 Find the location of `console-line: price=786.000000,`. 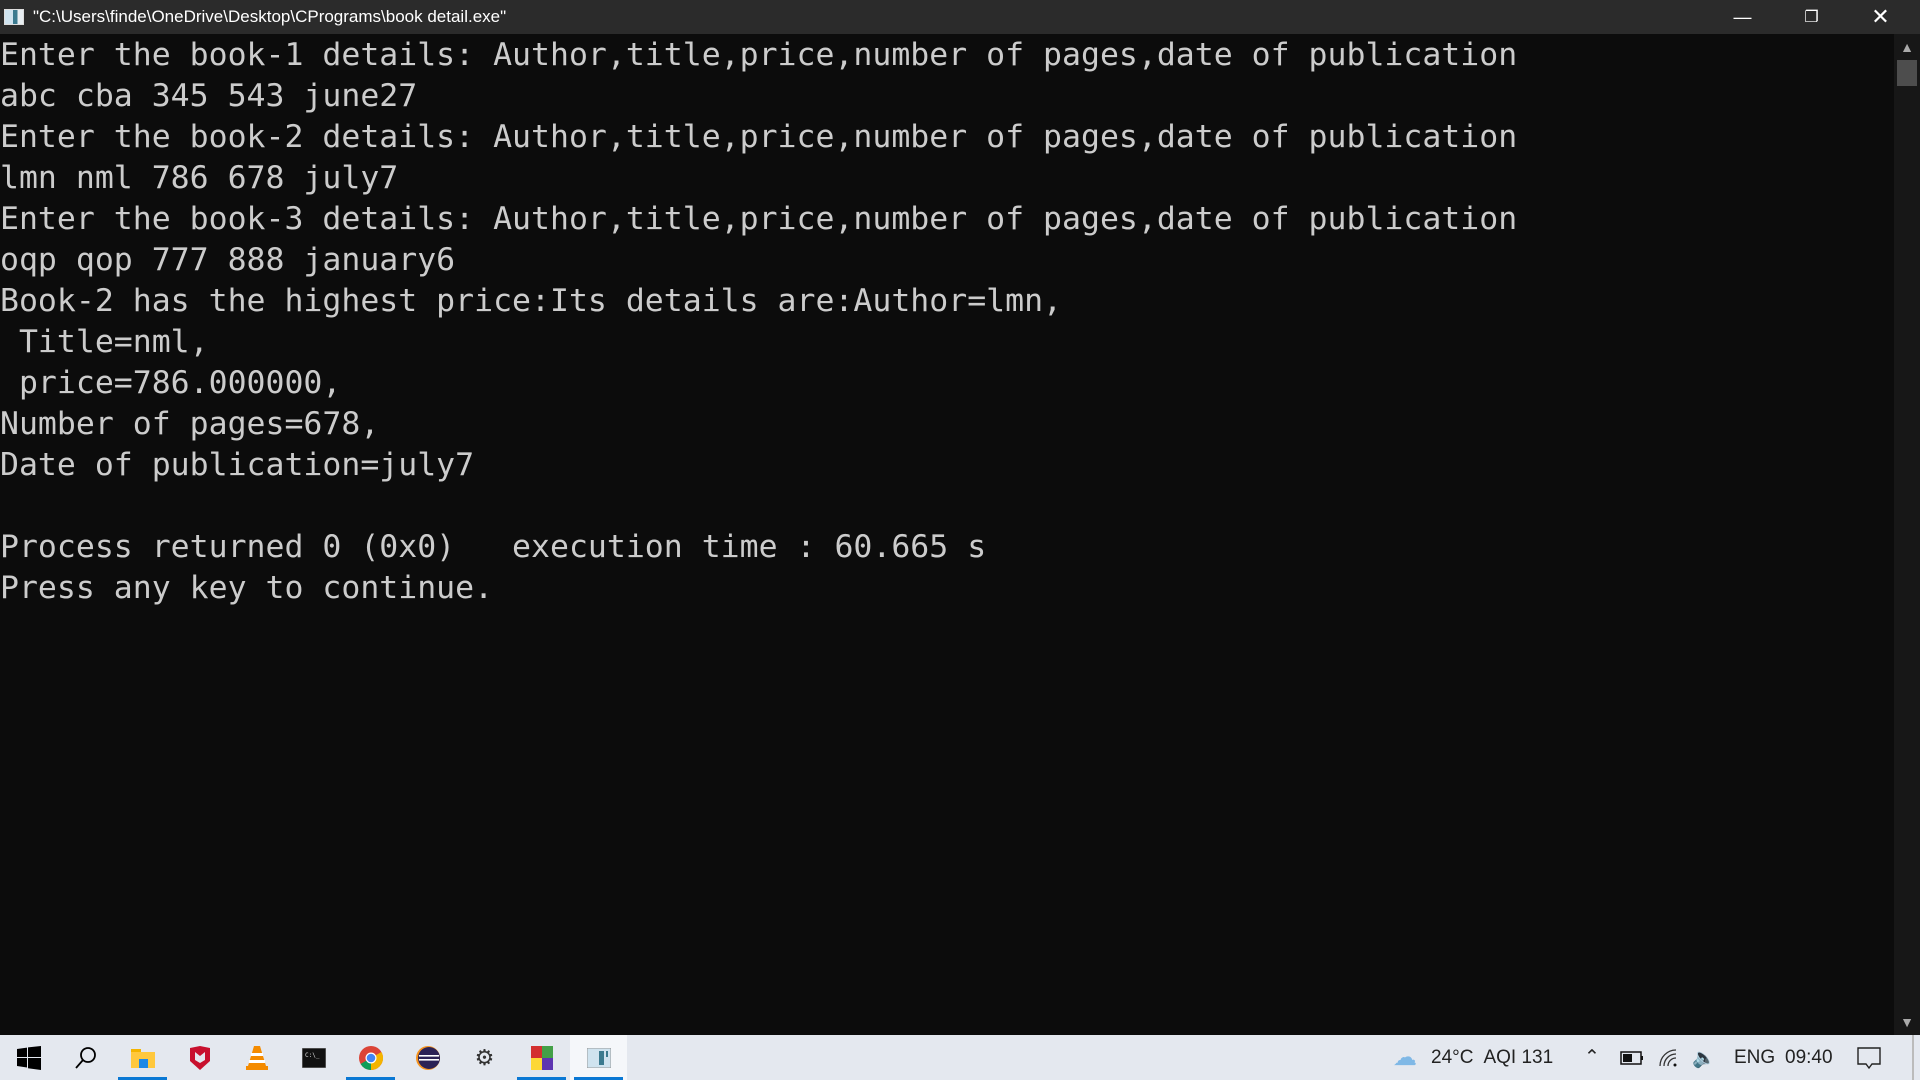

console-line: price=786.000000, is located at coordinates (171, 383).